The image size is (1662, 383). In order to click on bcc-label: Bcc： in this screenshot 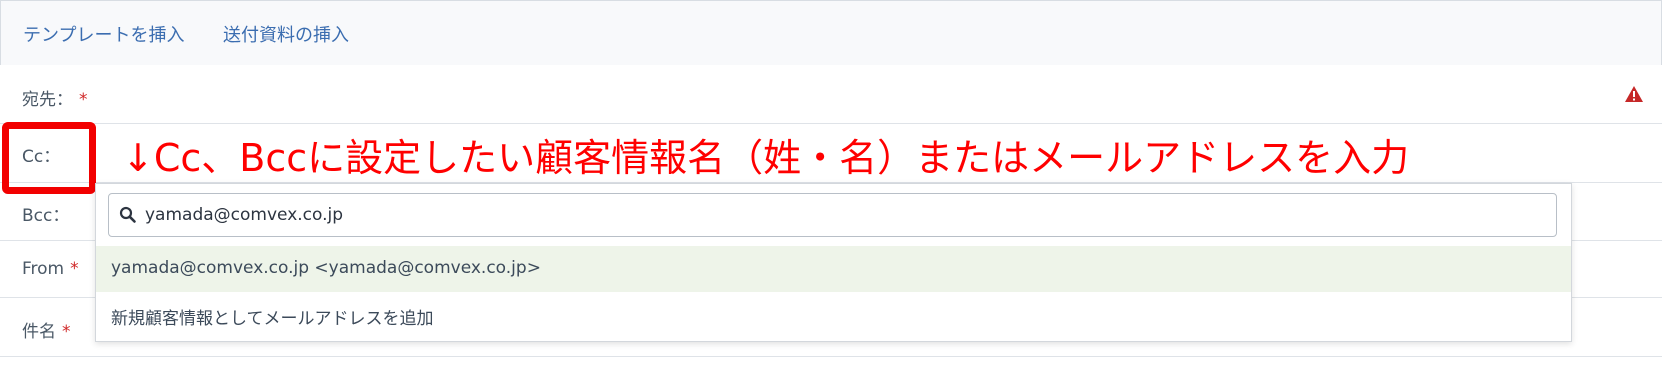, I will do `click(46, 216)`.